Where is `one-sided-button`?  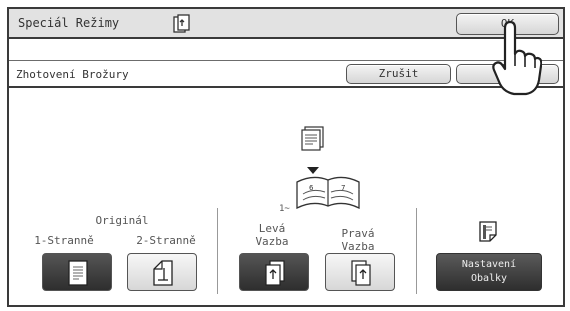 one-sided-button is located at coordinates (77, 272).